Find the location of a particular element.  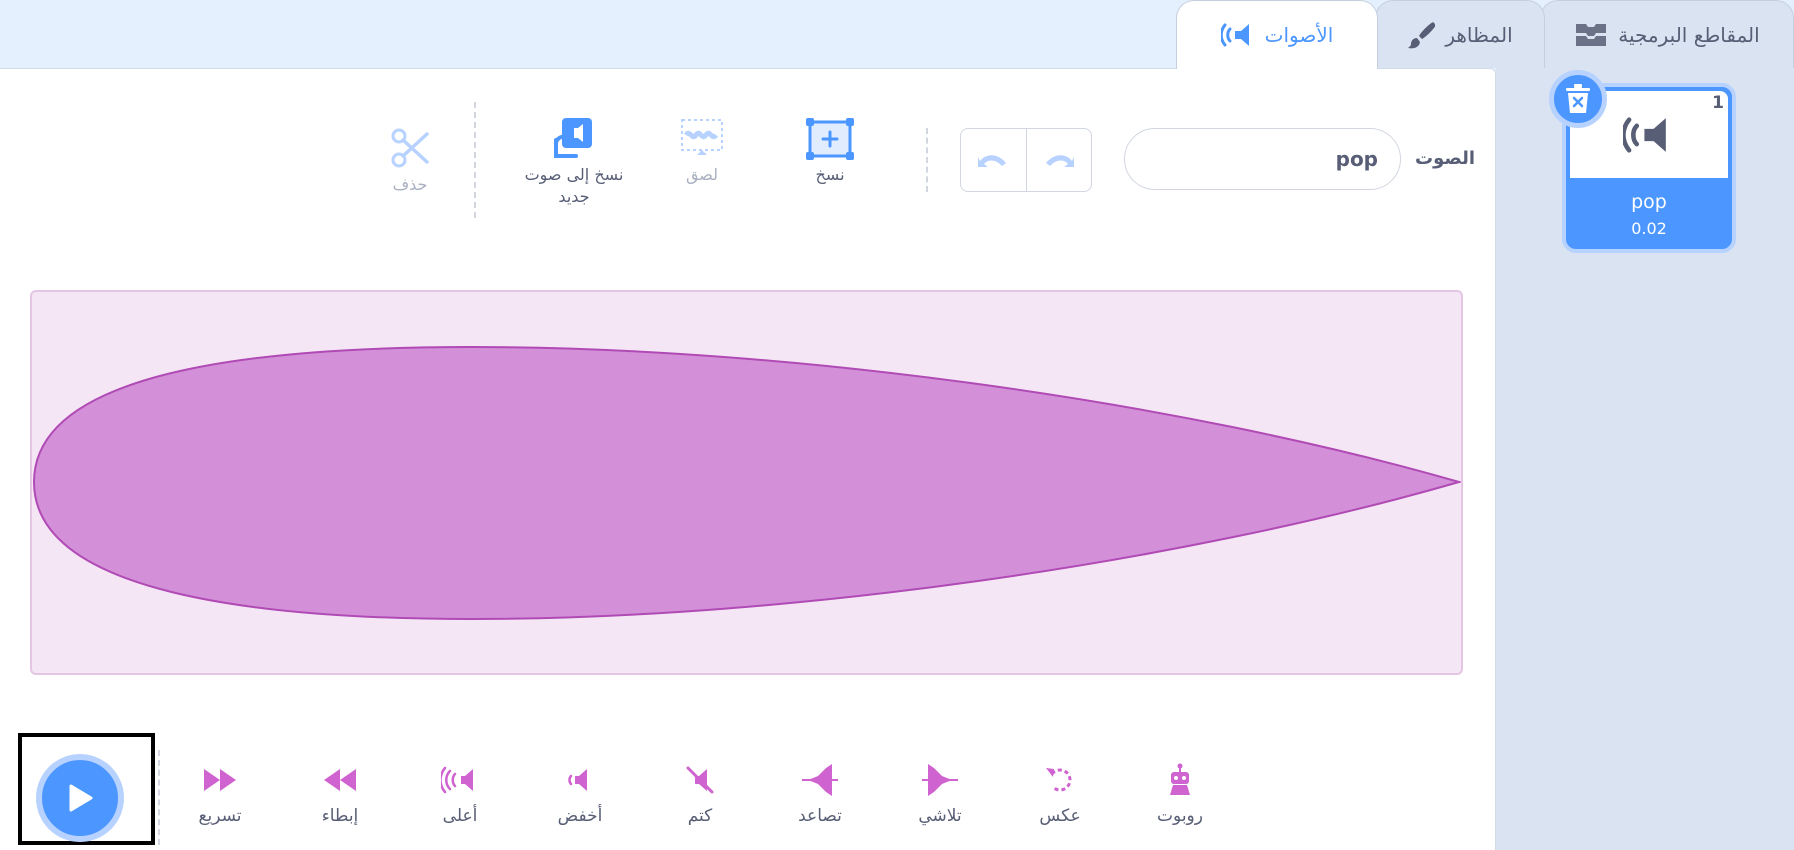

effect-fade-in-button: تصاعد is located at coordinates (820, 793).